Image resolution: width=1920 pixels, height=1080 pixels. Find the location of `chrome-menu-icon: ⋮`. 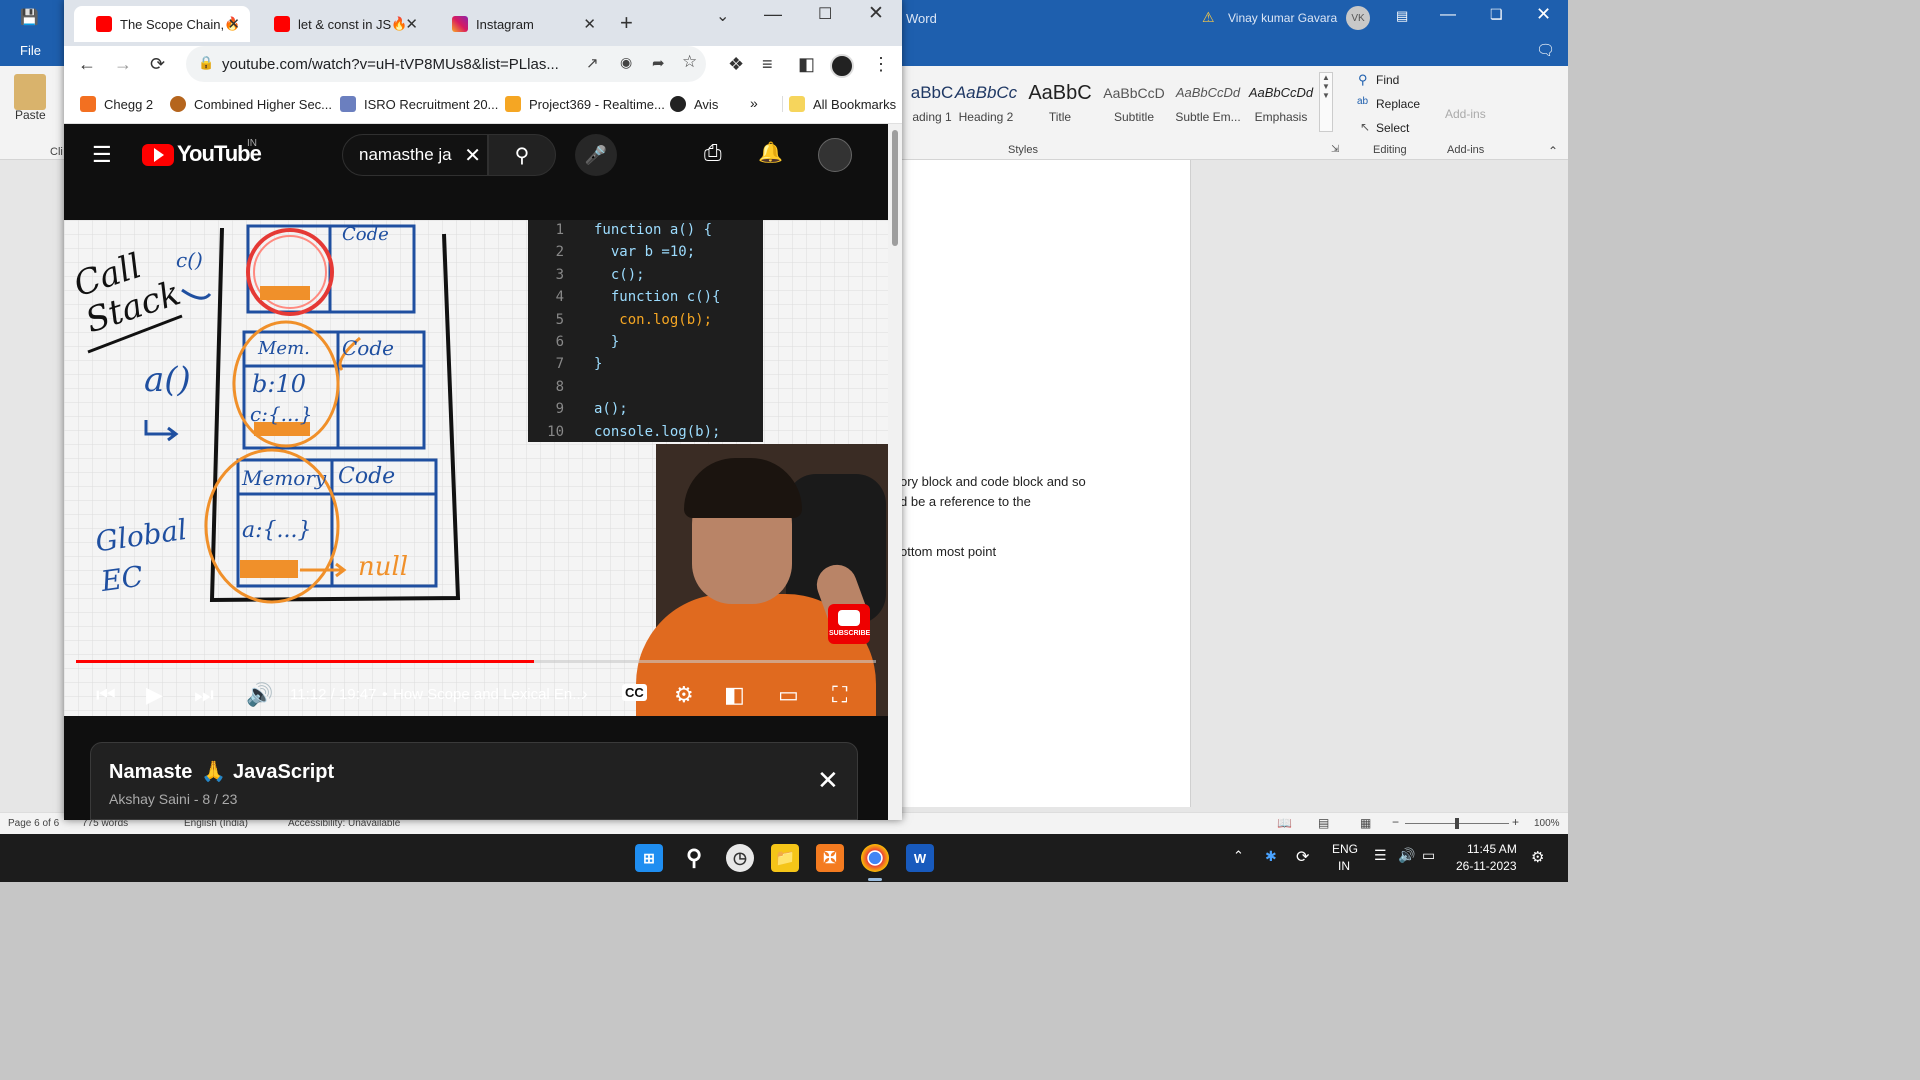

chrome-menu-icon: ⋮ is located at coordinates (881, 64).